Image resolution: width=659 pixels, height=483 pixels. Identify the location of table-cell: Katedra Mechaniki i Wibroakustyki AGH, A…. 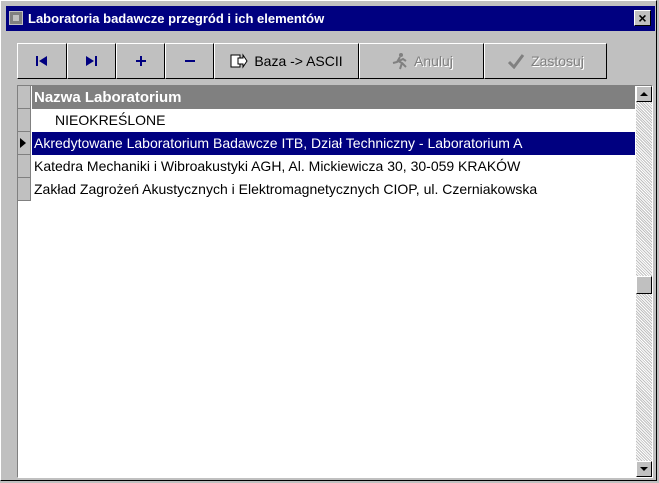
(333, 166).